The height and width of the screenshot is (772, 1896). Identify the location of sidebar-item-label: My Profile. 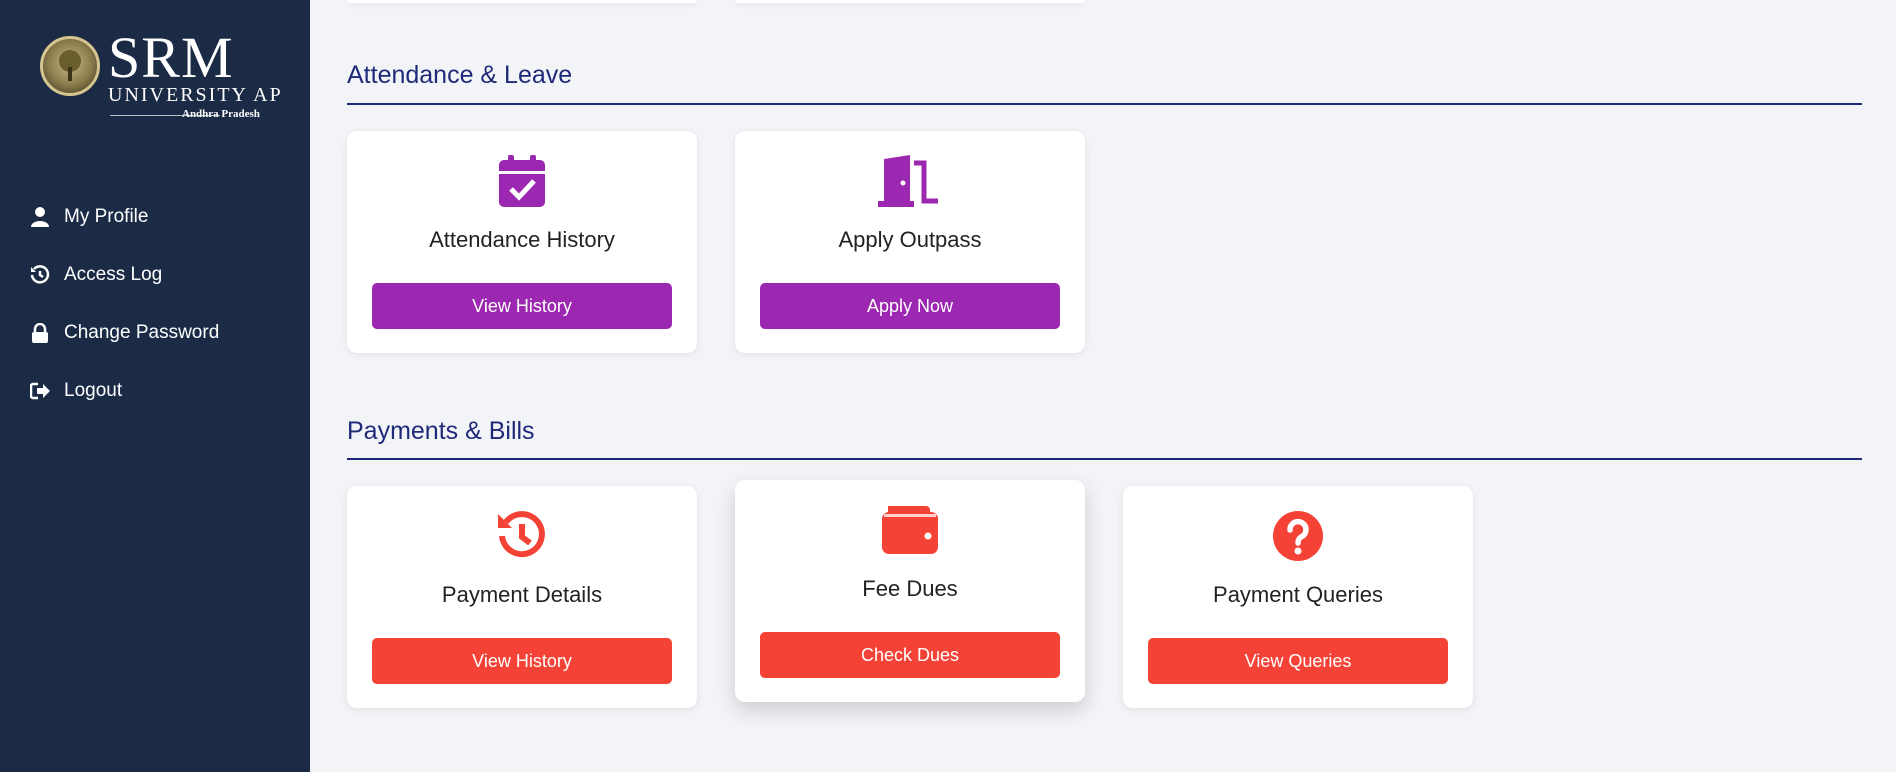
(106, 216).